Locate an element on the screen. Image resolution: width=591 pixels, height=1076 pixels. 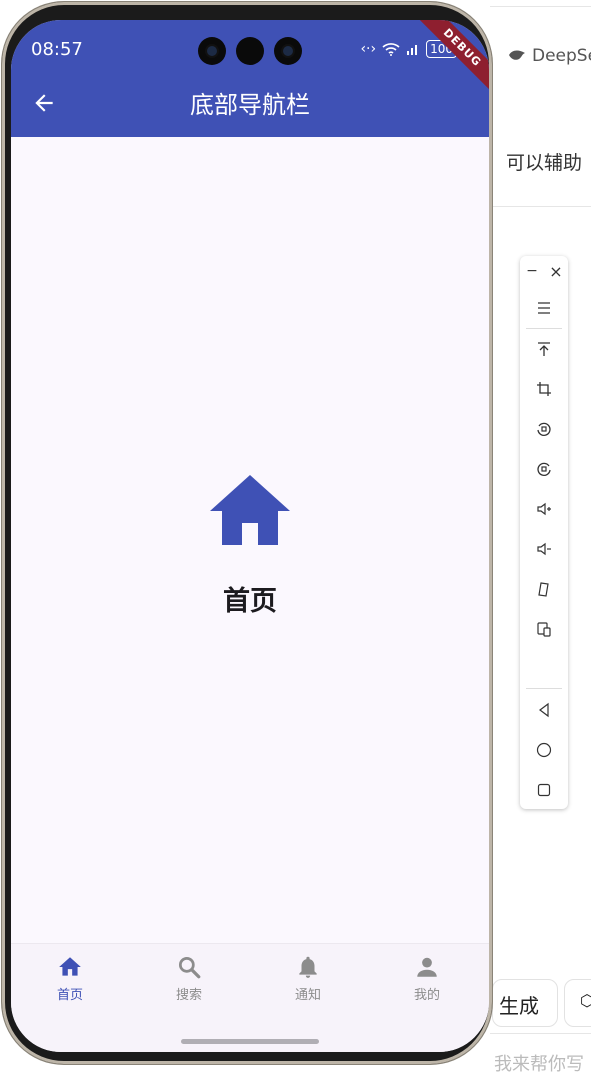
host-write-placeholder: 我来帮你写 is located at coordinates (539, 1063).